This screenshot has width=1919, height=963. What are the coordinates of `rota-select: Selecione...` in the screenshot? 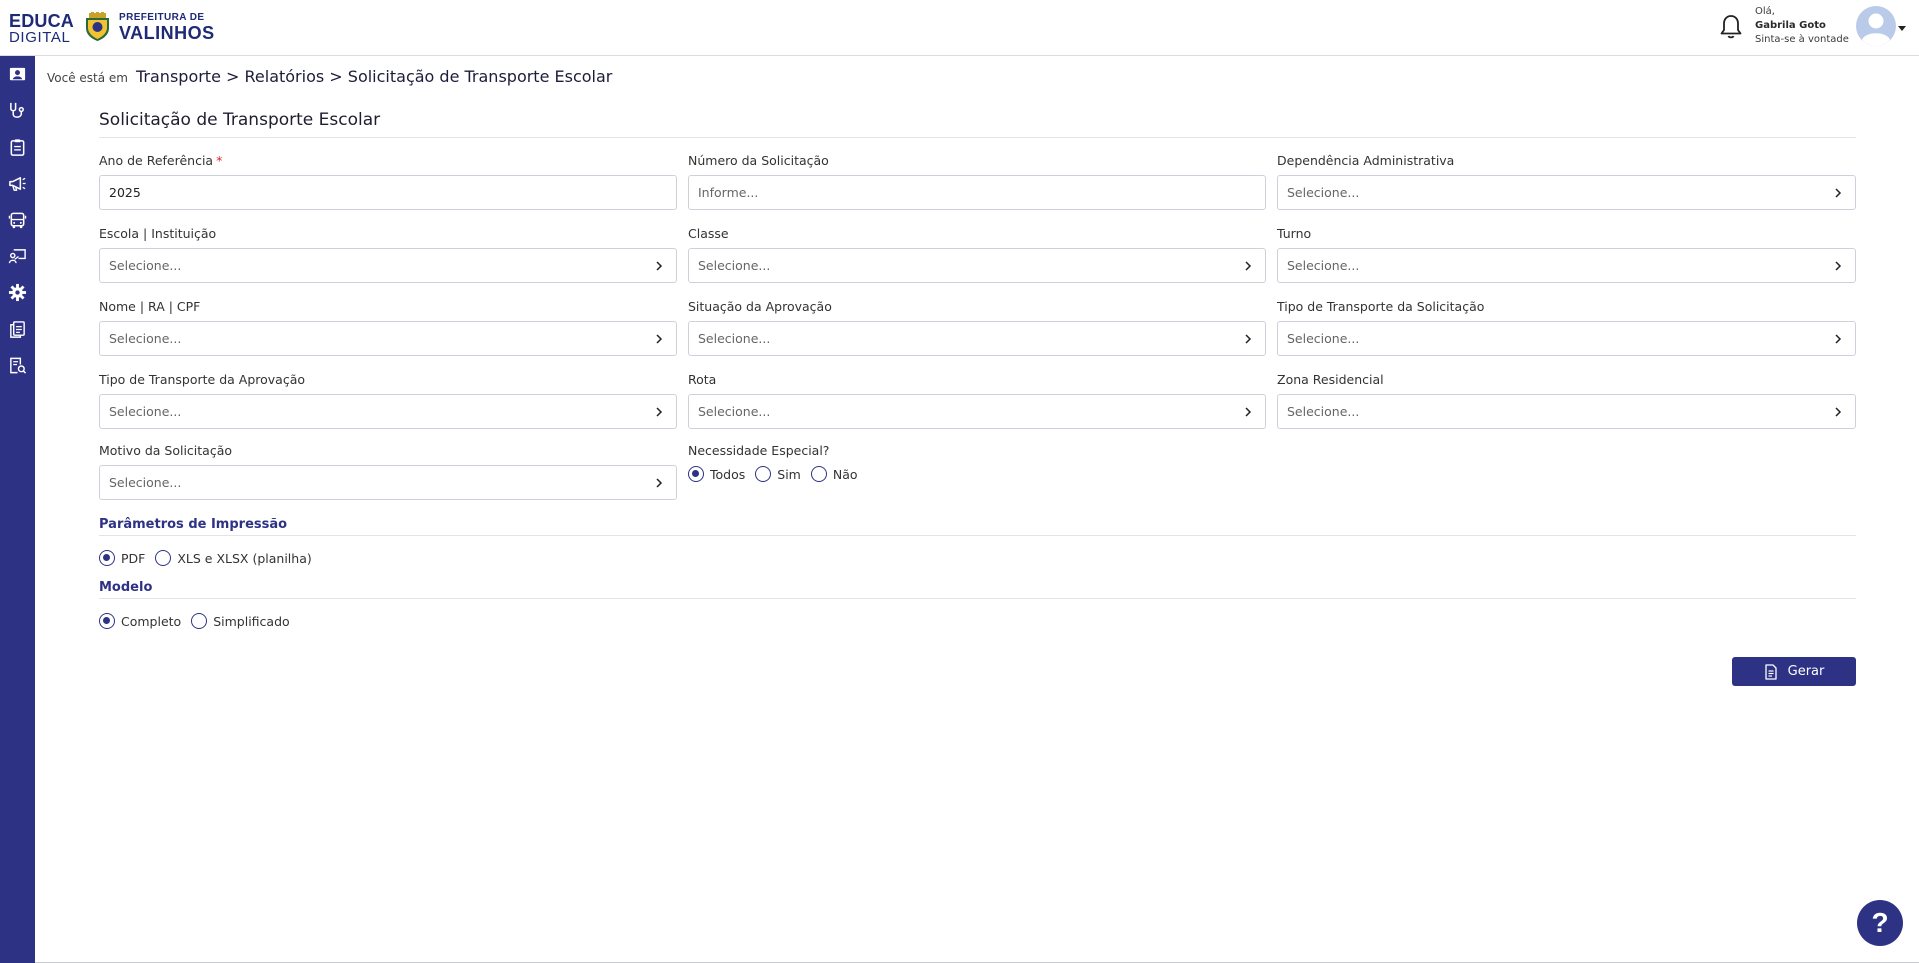 It's located at (977, 411).